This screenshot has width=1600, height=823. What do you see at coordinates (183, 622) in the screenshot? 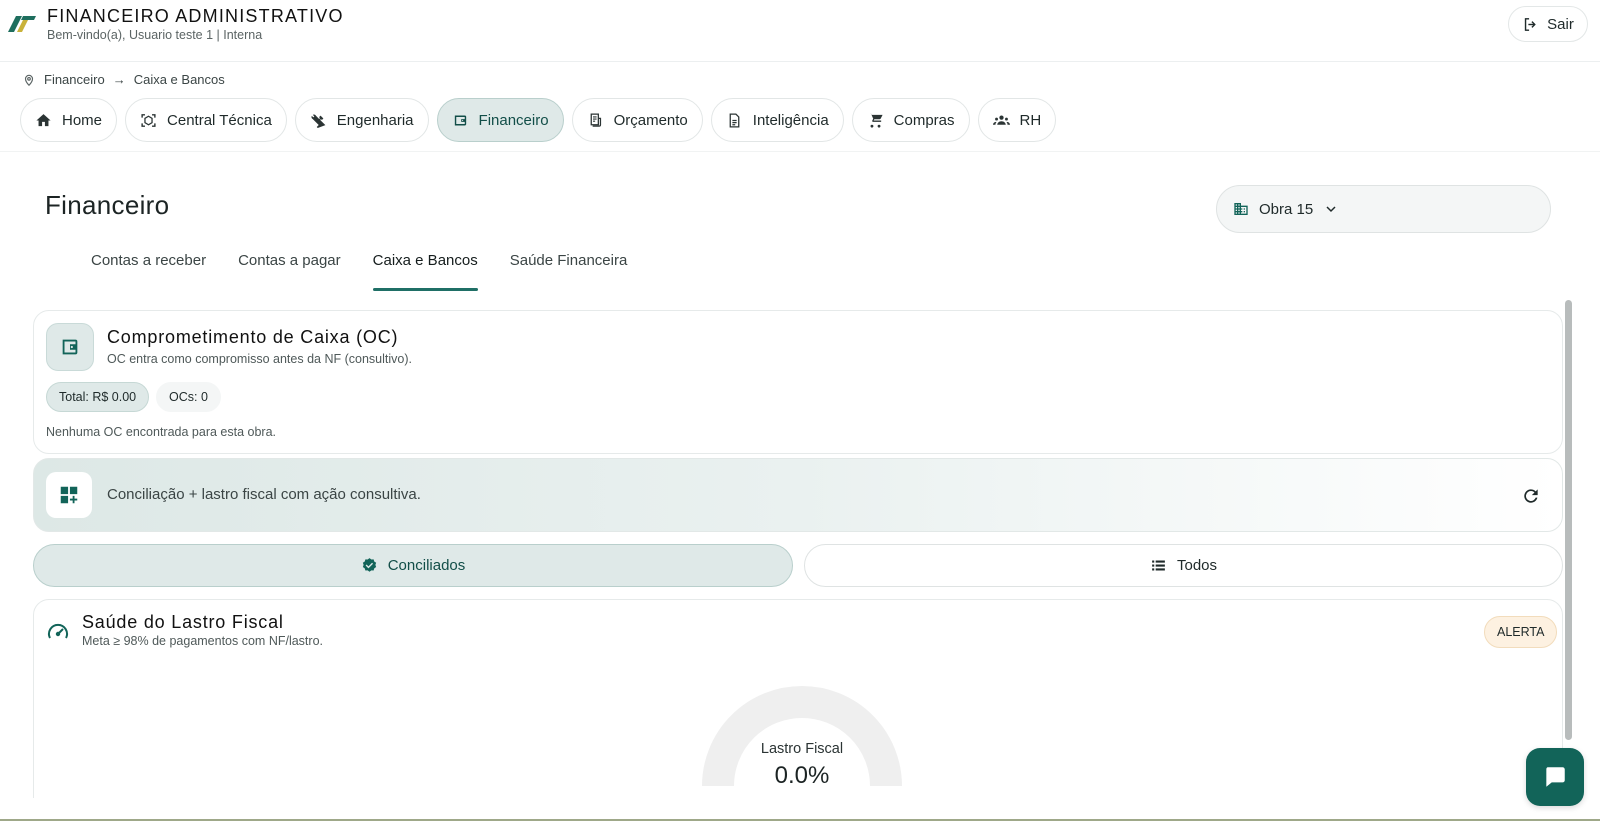
I see `saude-card-title: Saúde do Lastro Fiscal` at bounding box center [183, 622].